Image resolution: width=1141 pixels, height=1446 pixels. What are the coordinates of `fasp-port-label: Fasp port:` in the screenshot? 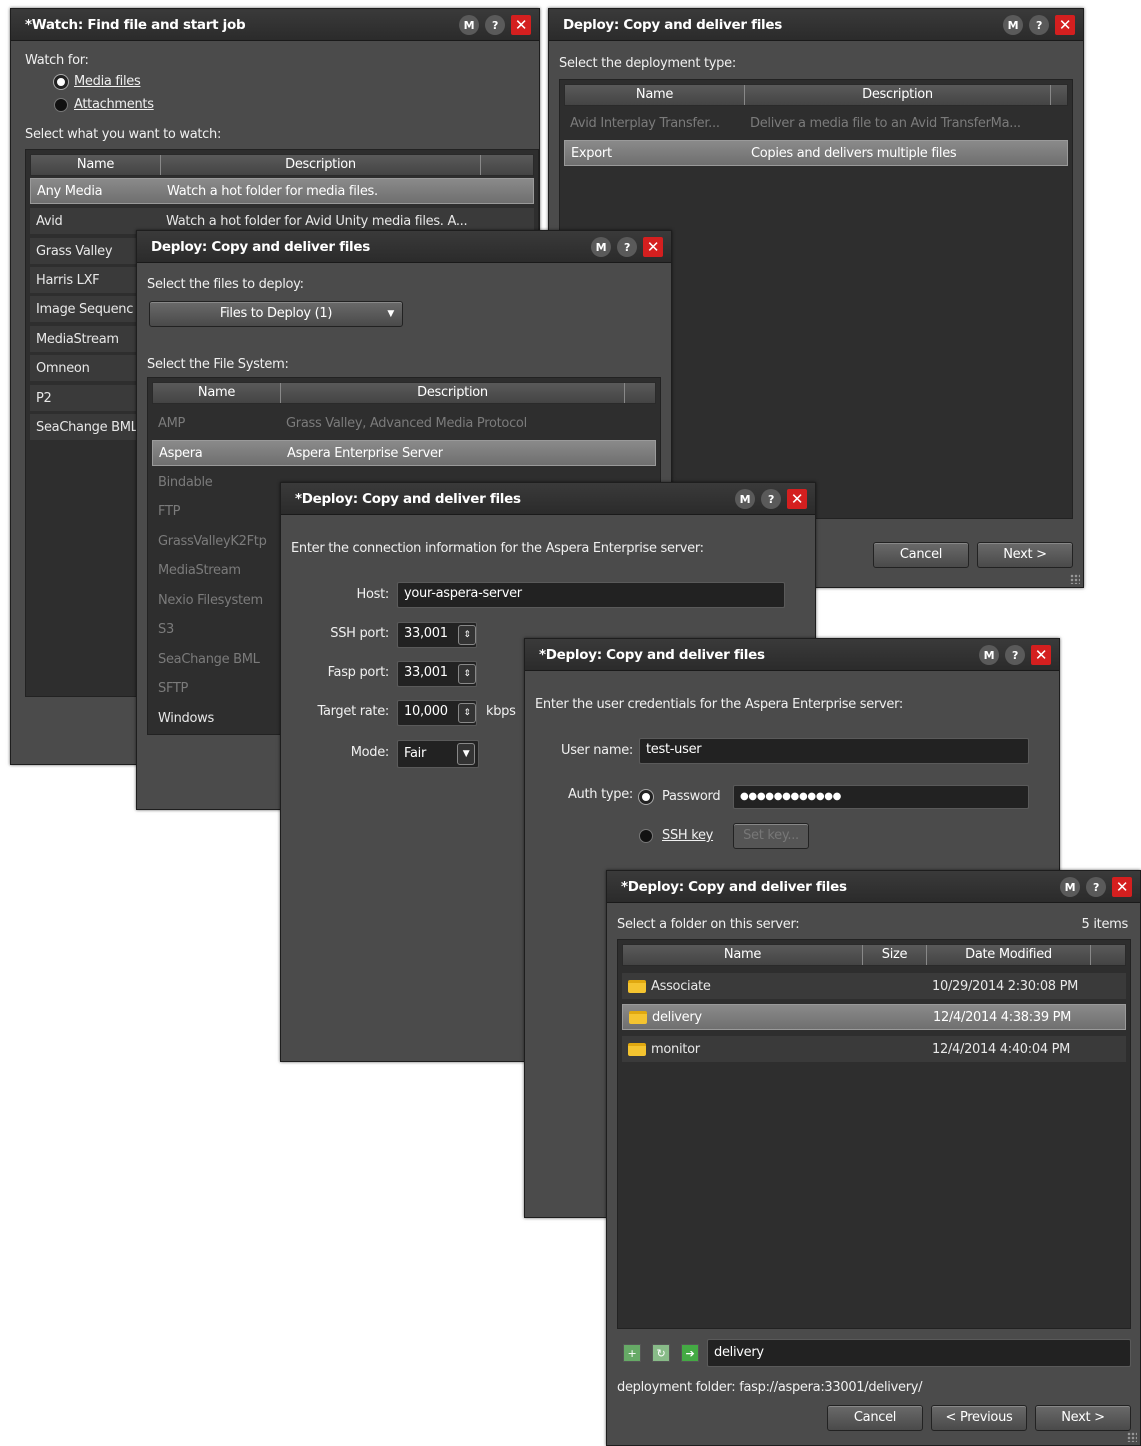 It's located at (358, 672).